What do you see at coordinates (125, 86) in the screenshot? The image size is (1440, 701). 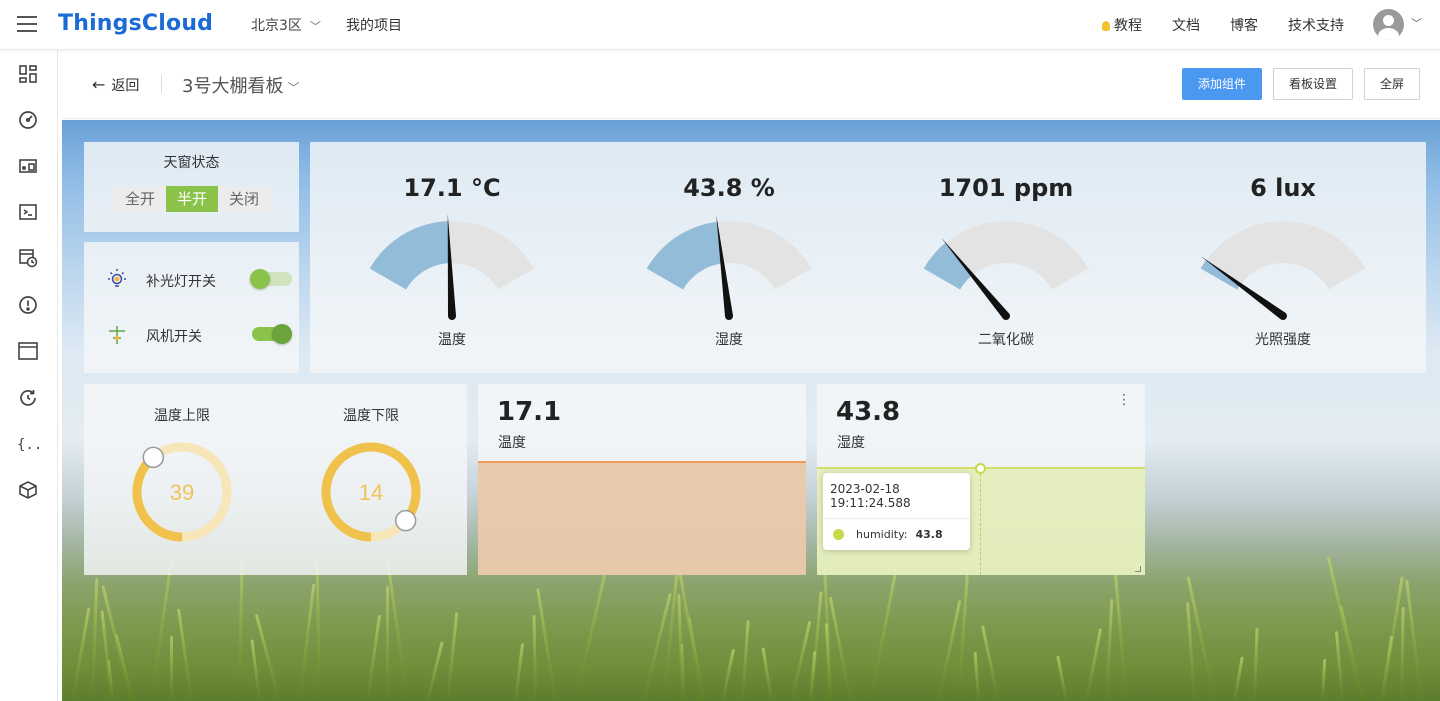 I see `back-label: 返回` at bounding box center [125, 86].